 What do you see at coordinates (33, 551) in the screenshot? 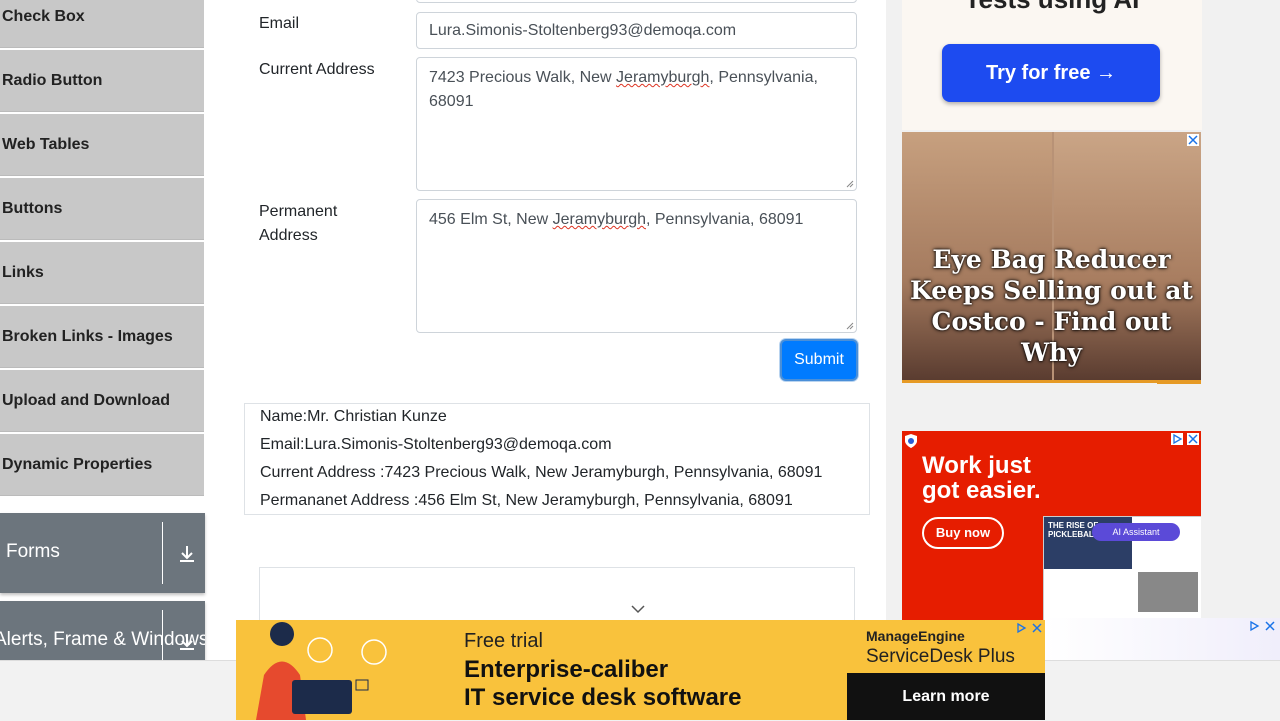
I see `group-label: Forms` at bounding box center [33, 551].